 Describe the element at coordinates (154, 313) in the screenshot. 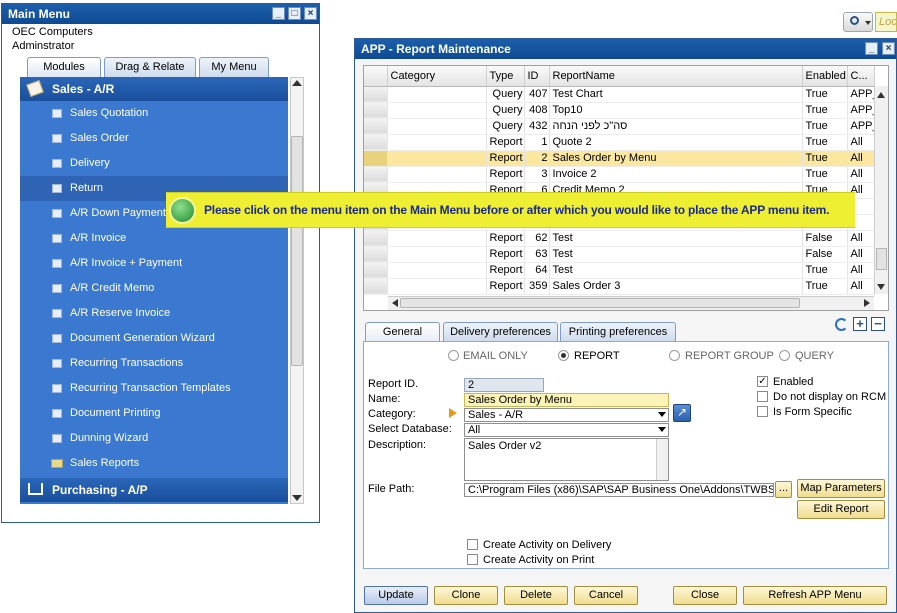

I see `menu-item: A/R Reserve Invoice` at that location.